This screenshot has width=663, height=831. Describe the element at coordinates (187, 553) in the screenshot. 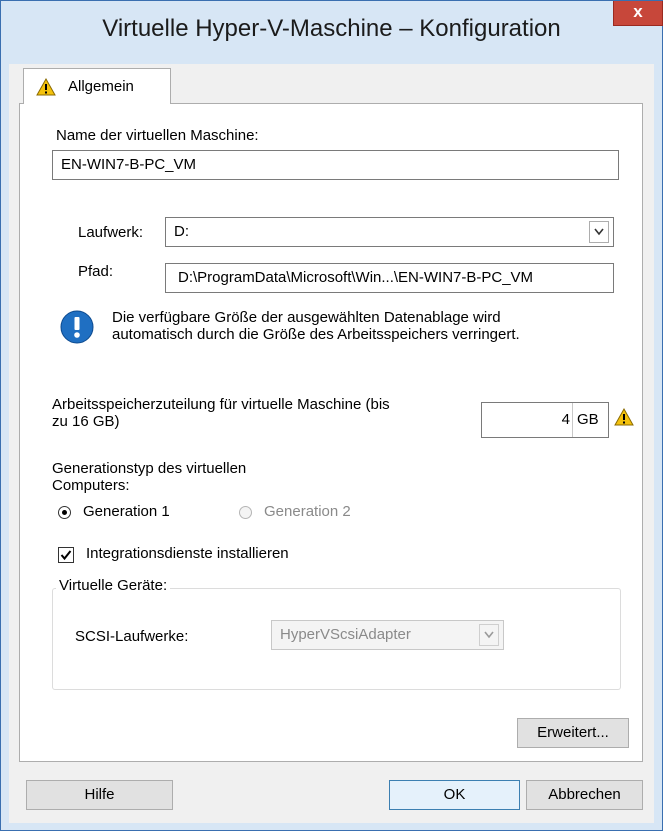

I see `integration-label: Integrationsdienste installieren` at that location.